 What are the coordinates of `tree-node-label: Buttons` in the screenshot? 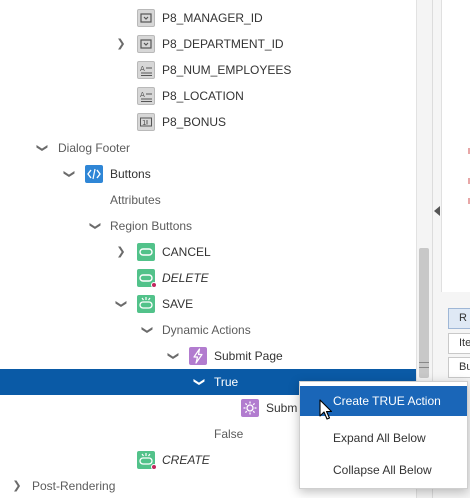 It's located at (130, 174).